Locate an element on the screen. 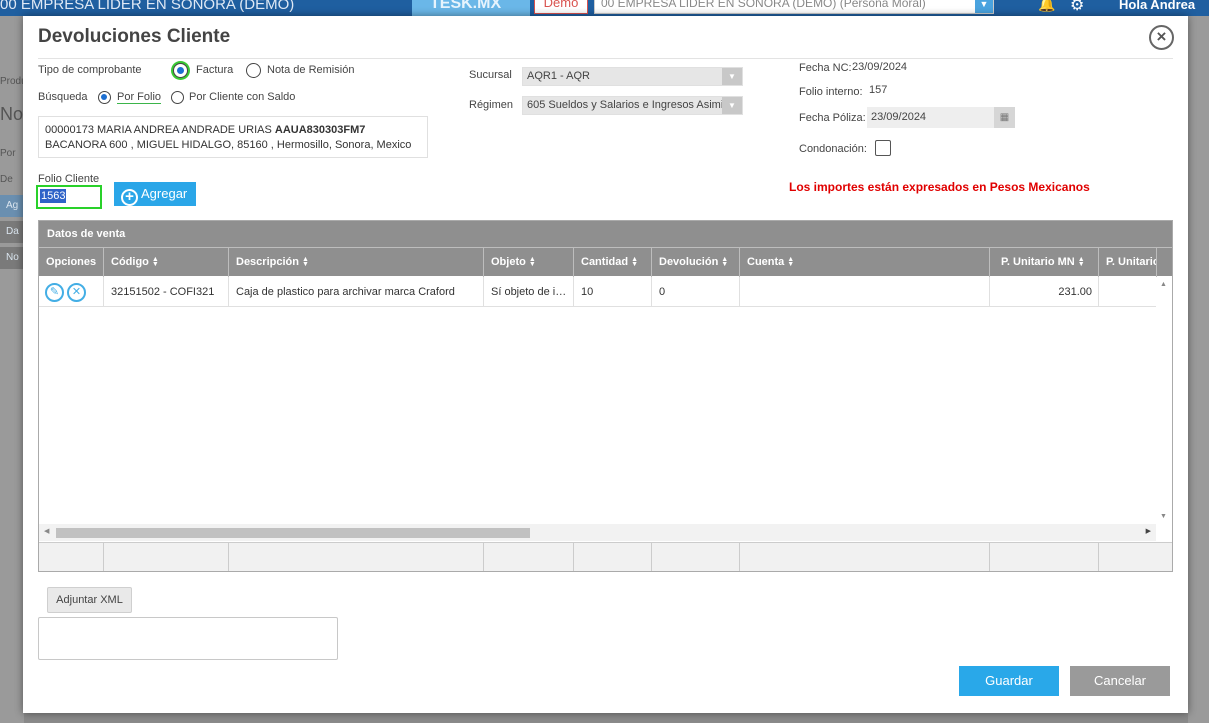 The image size is (1209, 723). radio-nota-remision is located at coordinates (253, 70).